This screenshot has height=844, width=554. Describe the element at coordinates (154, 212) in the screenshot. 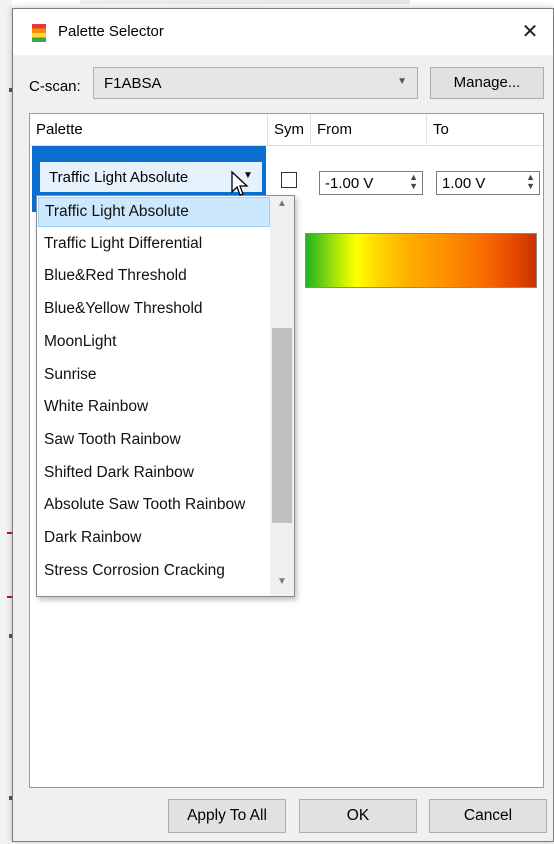

I see `dropdown-option: Traffic Light Absolute` at that location.